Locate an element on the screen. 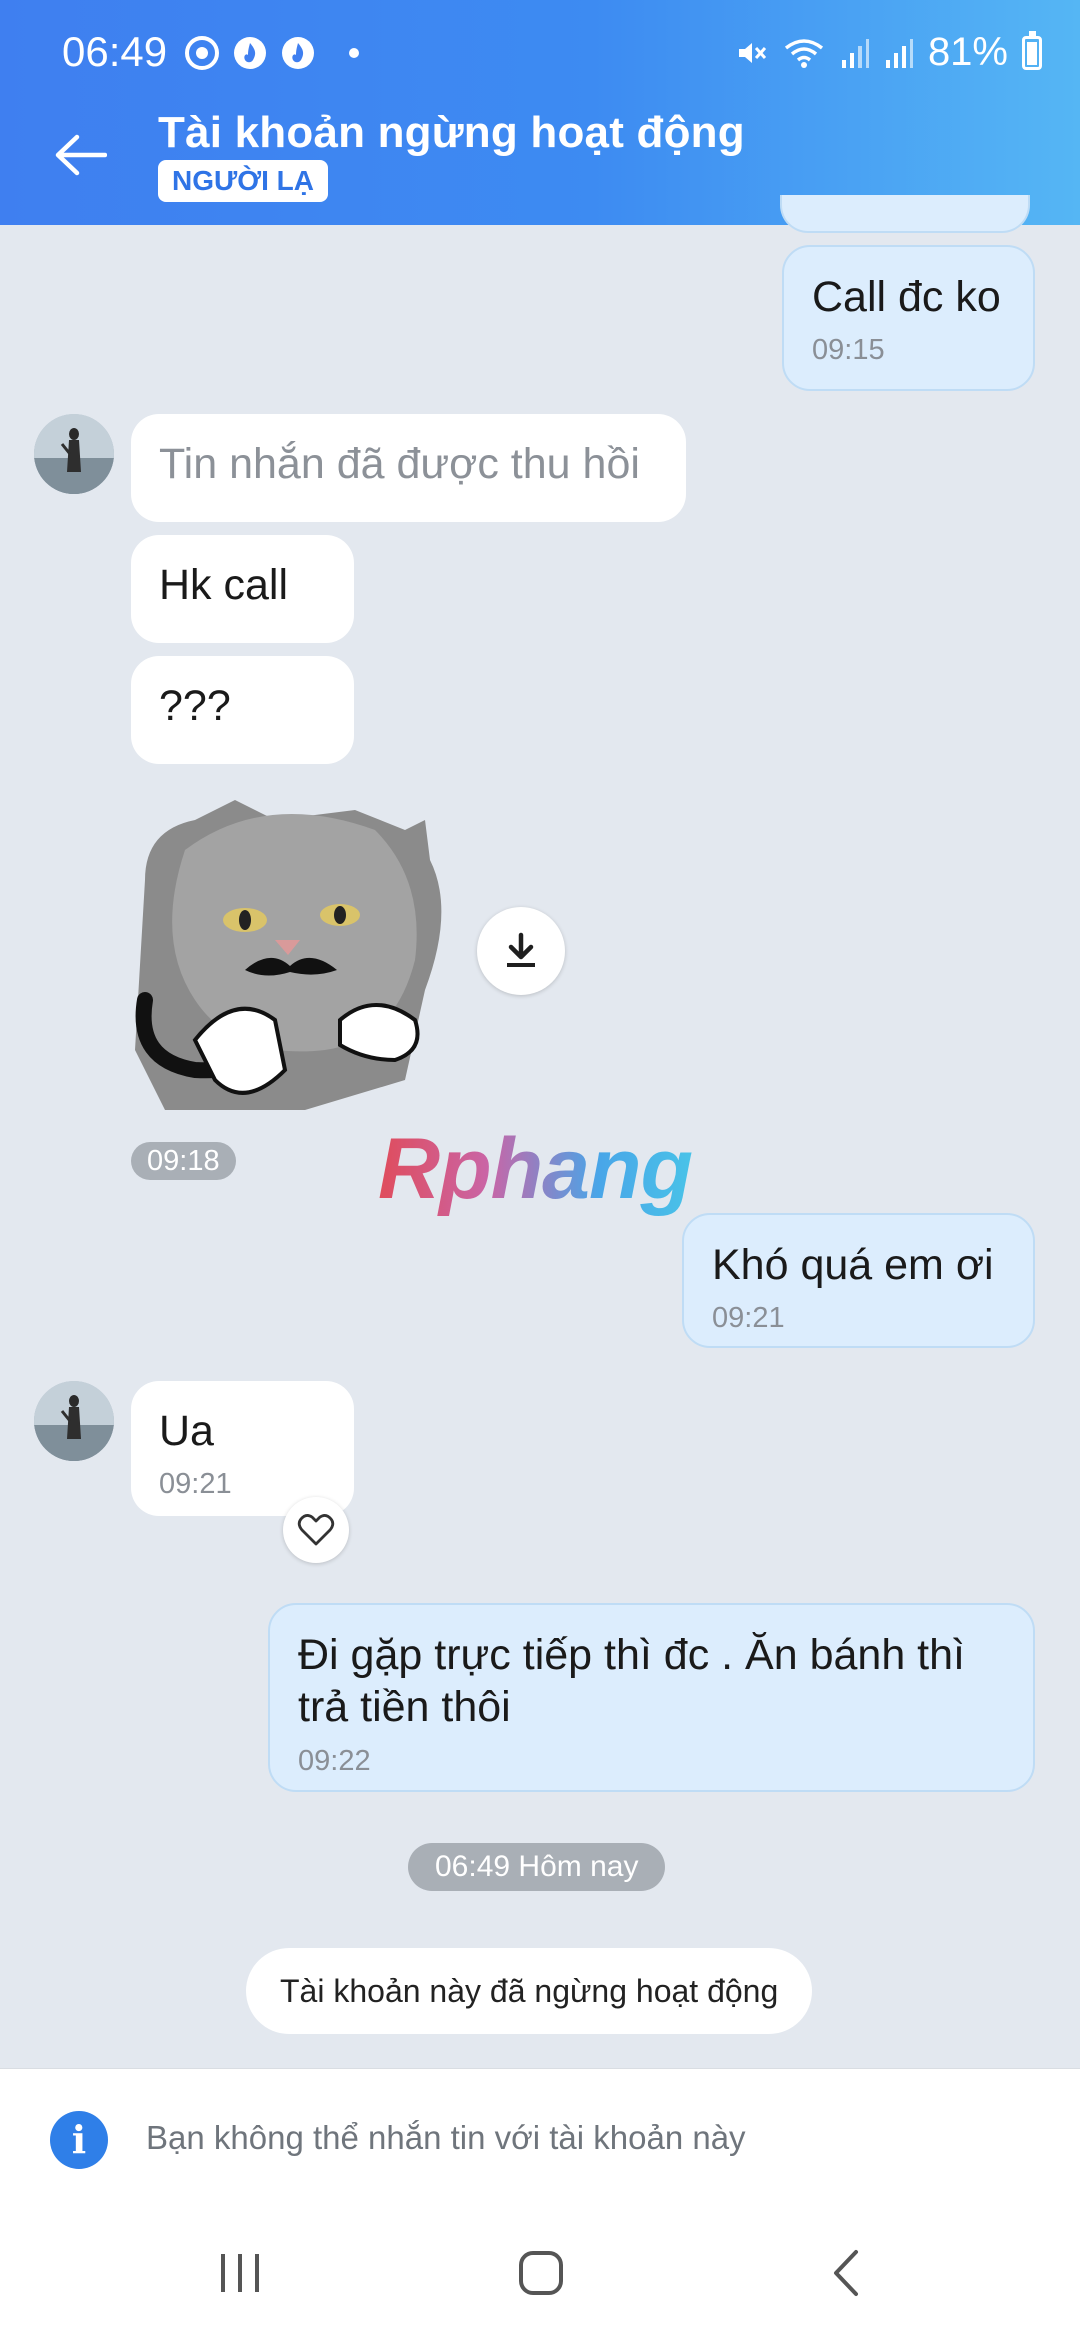 The height and width of the screenshot is (2340, 1080). heart-icon is located at coordinates (316, 1530).